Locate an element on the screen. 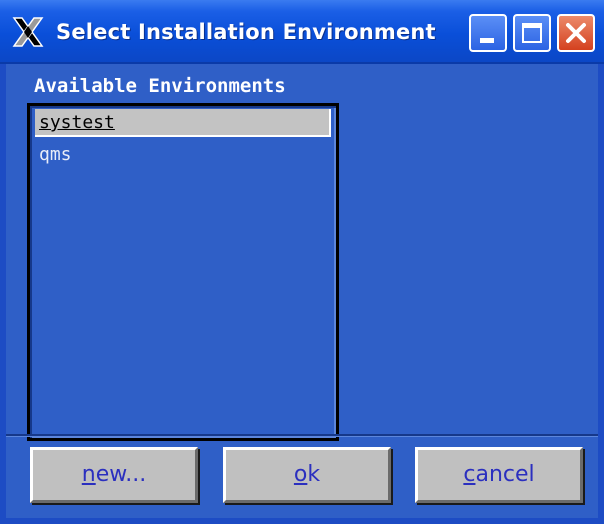 The image size is (604, 524). ok-button: ok is located at coordinates (307, 475).